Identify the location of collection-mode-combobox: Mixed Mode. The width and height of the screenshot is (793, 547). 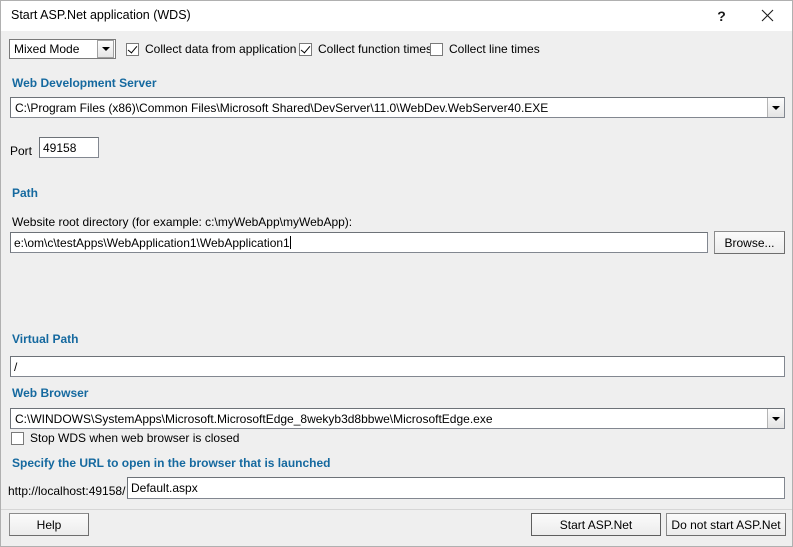
(62, 49).